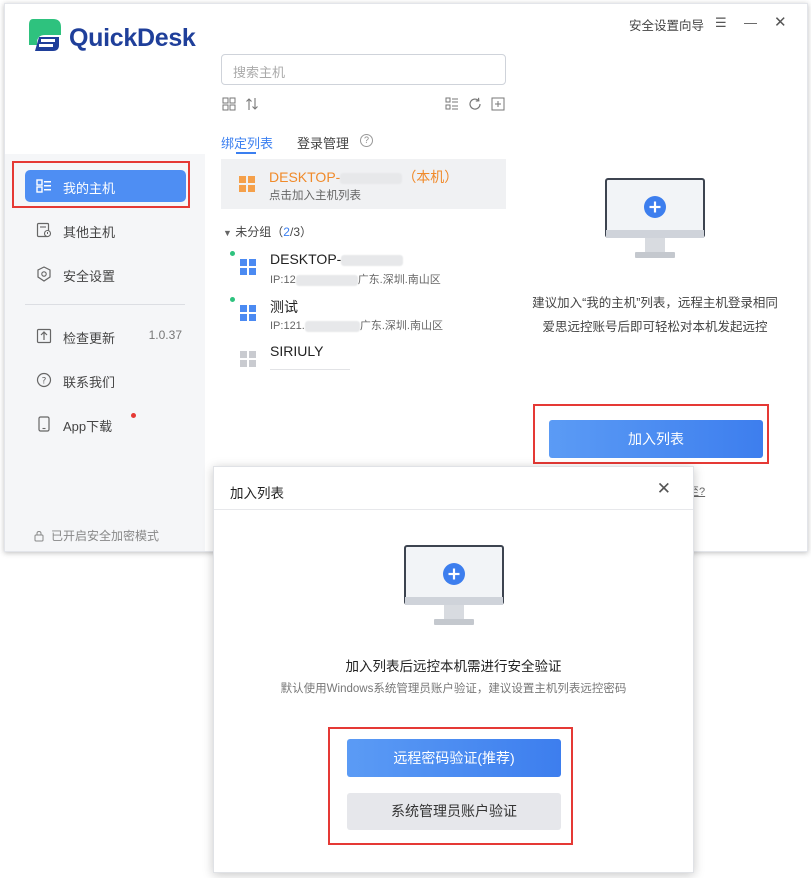 This screenshot has width=811, height=878. I want to click on close-icon: ✕, so click(780, 22).